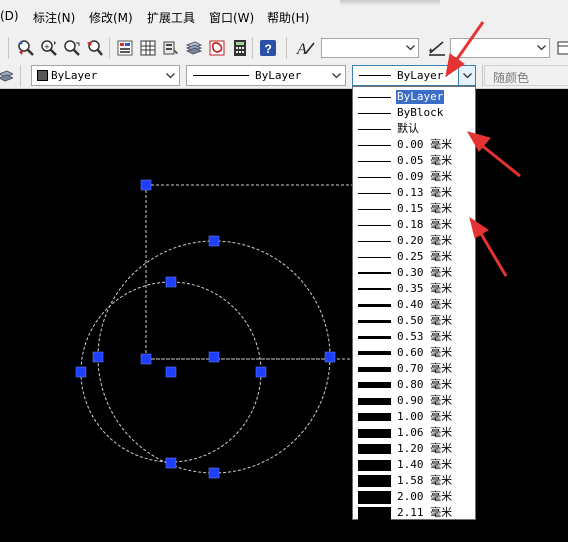  Describe the element at coordinates (500, 48) in the screenshot. I see `dim-style-combo` at that location.